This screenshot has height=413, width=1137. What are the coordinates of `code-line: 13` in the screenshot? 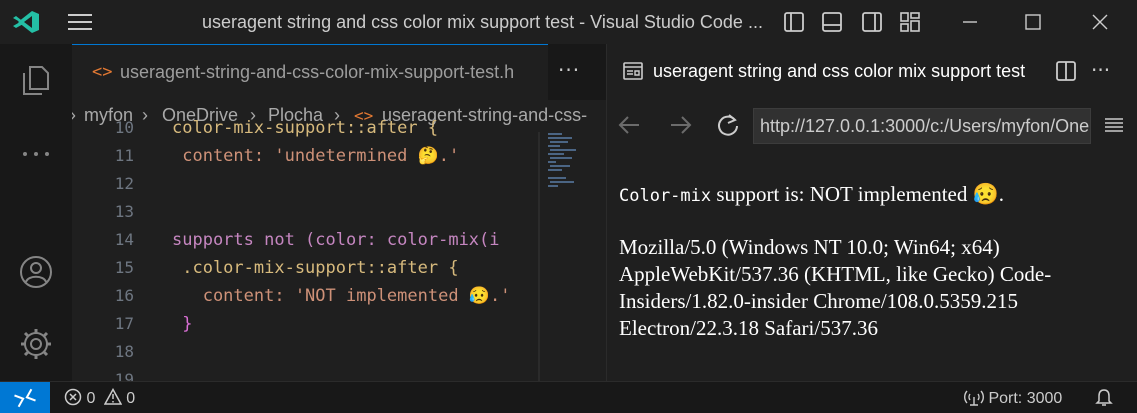 It's located at (124, 211).